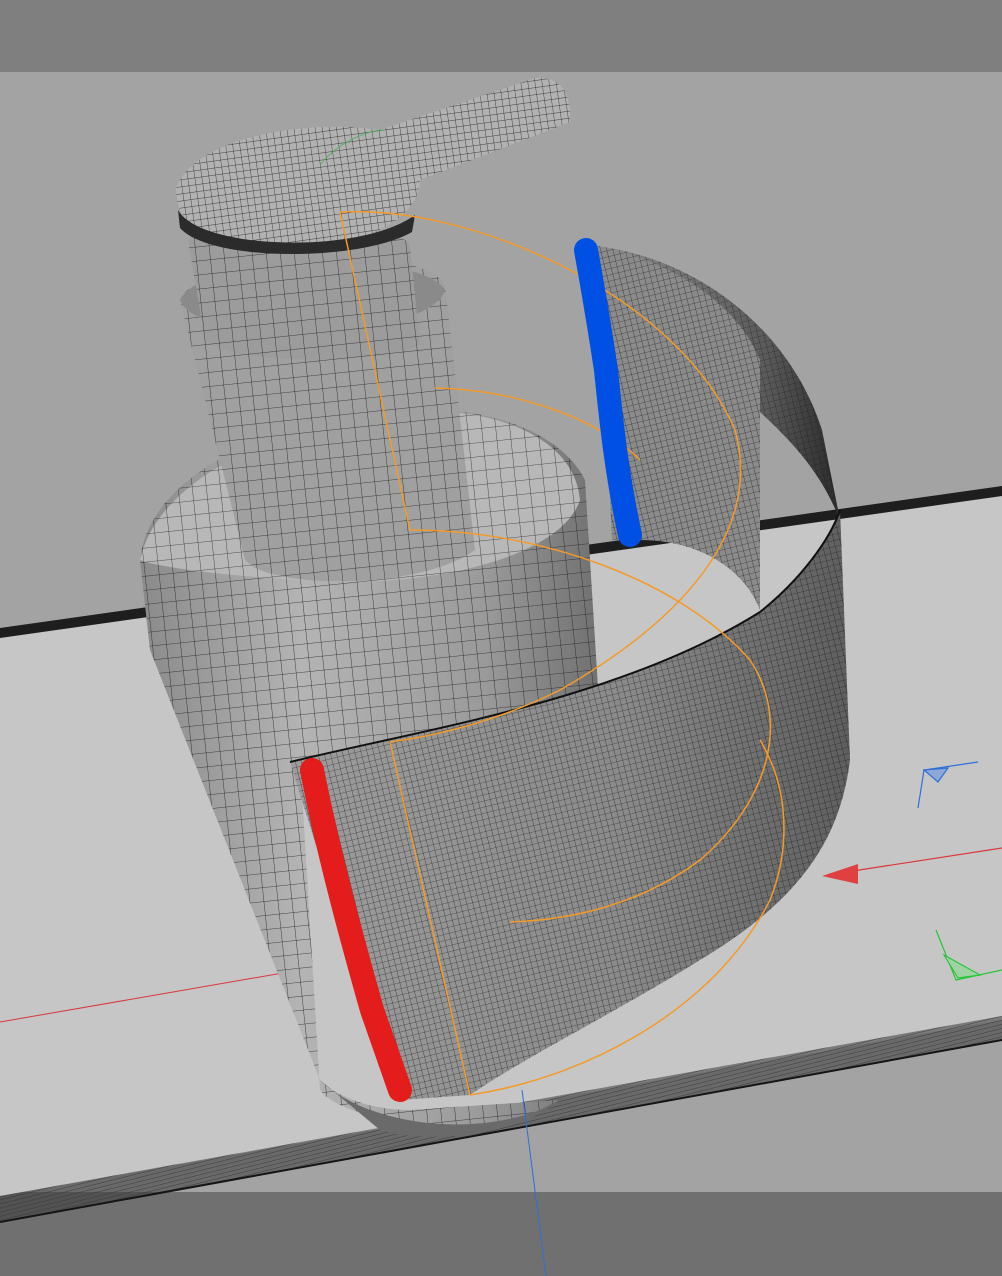 This screenshot has height=1276, width=1002. I want to click on background-top-band, so click(501, 36).